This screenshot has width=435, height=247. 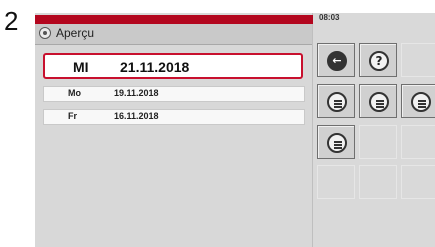 I want to click on entry-date: 16.11.2018, so click(x=136, y=116).